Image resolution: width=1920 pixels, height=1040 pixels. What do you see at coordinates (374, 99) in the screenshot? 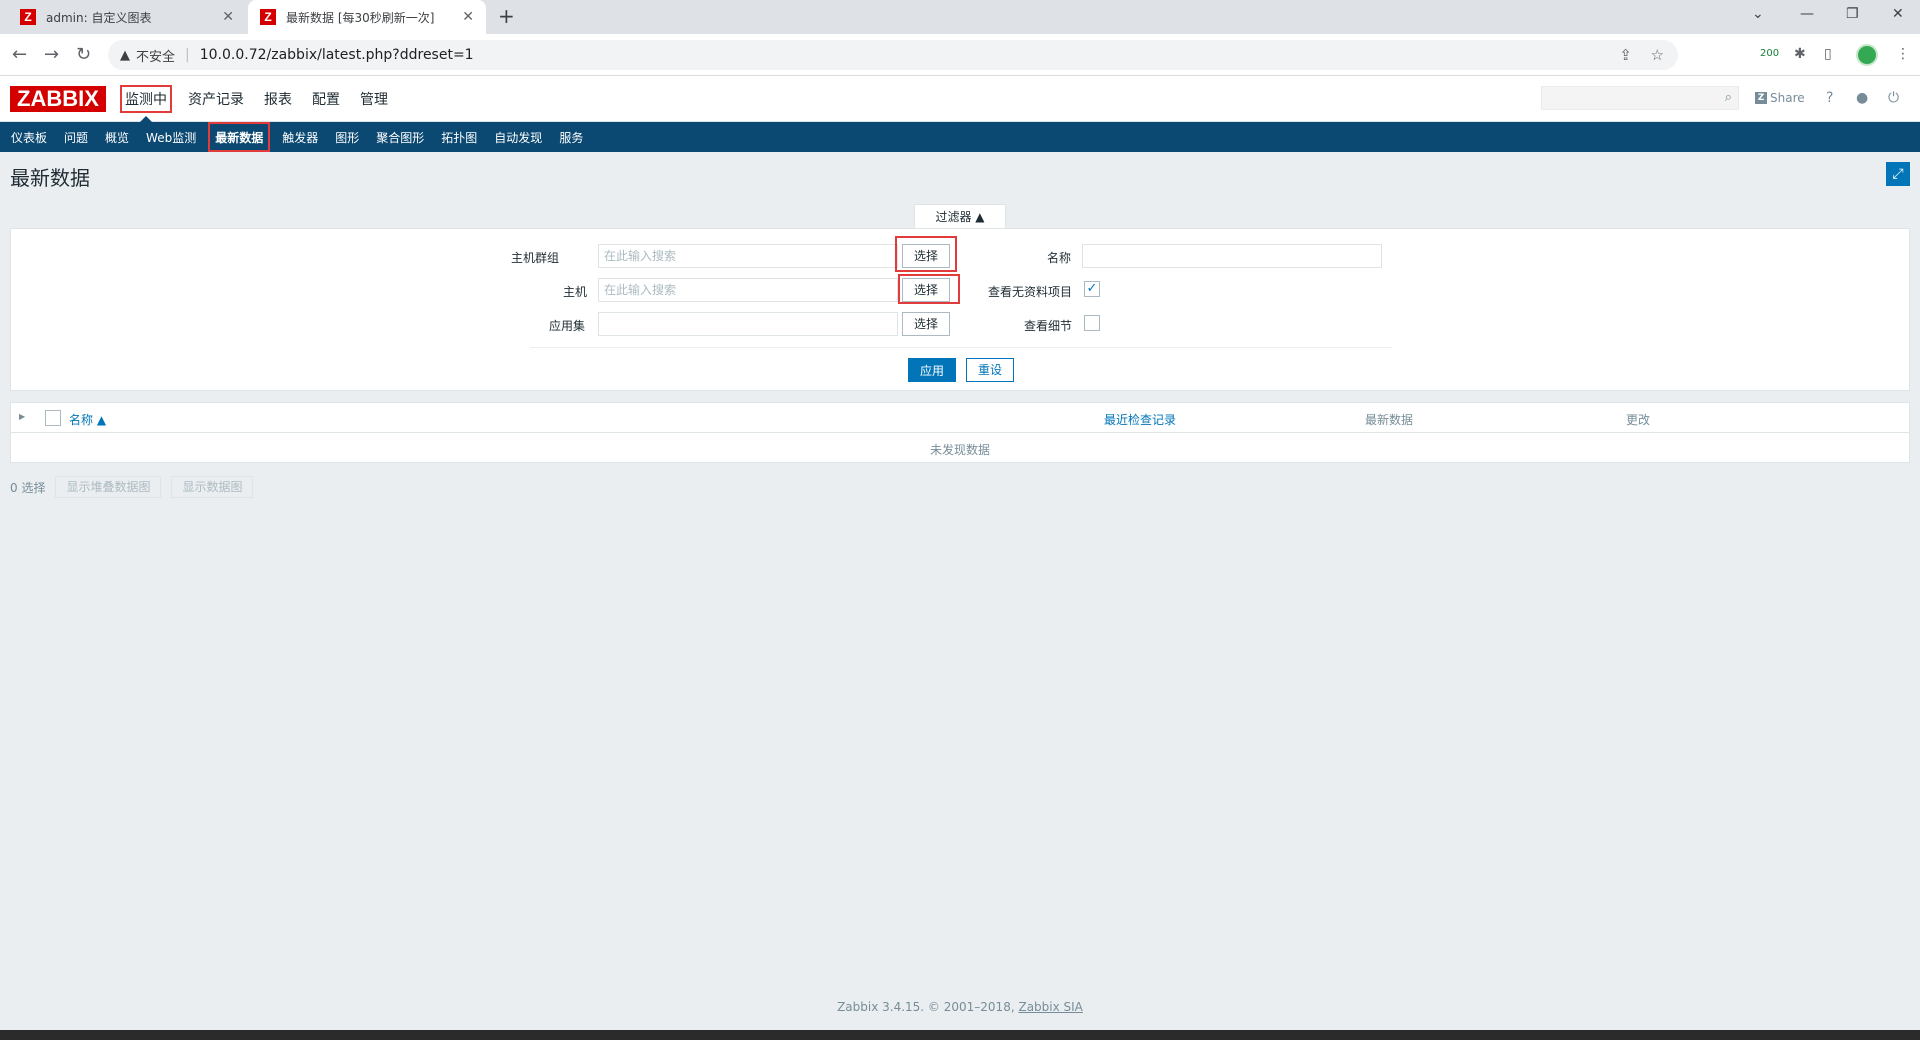
I see `menu-administration: 管理` at bounding box center [374, 99].